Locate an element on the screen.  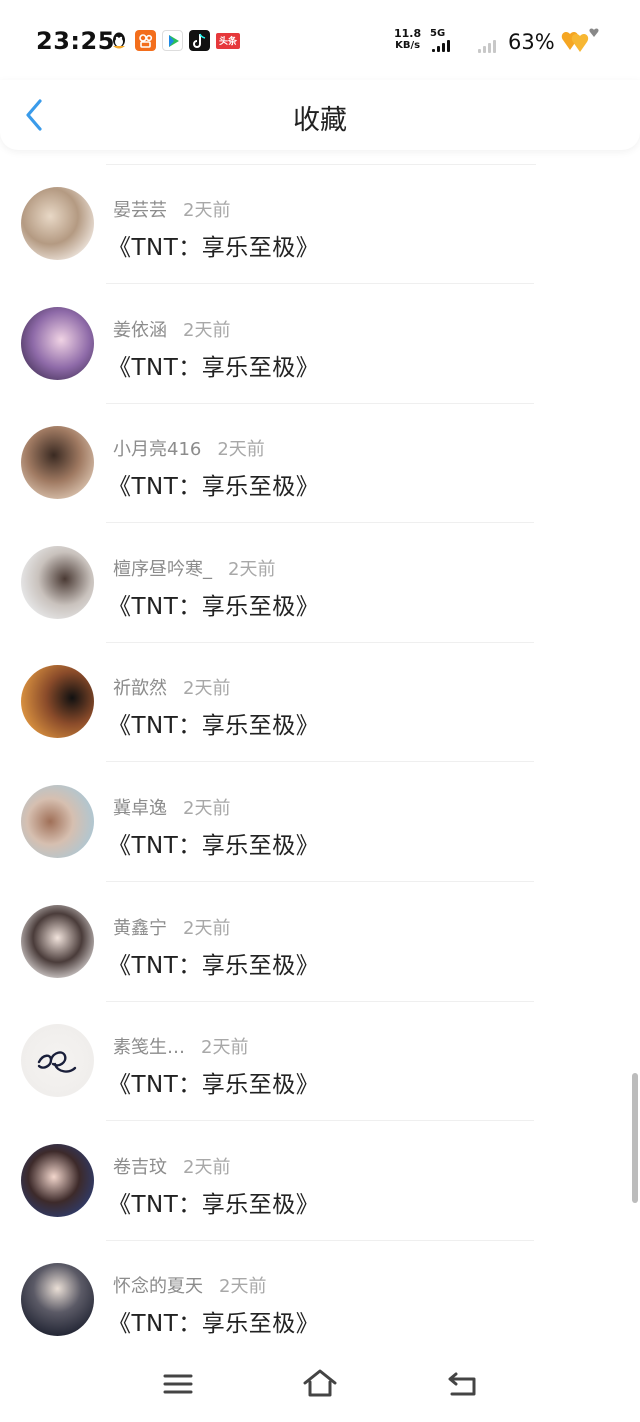
list-item: 小月亮416 2天前《TNT：享乐至极》 is located at coordinates (320, 463).